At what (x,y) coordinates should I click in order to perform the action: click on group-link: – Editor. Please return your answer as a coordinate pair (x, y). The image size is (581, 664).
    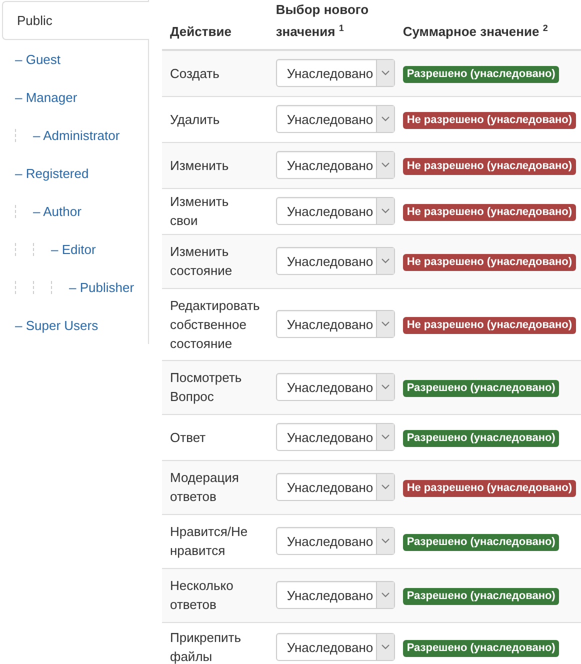
    Looking at the image, I should click on (73, 249).